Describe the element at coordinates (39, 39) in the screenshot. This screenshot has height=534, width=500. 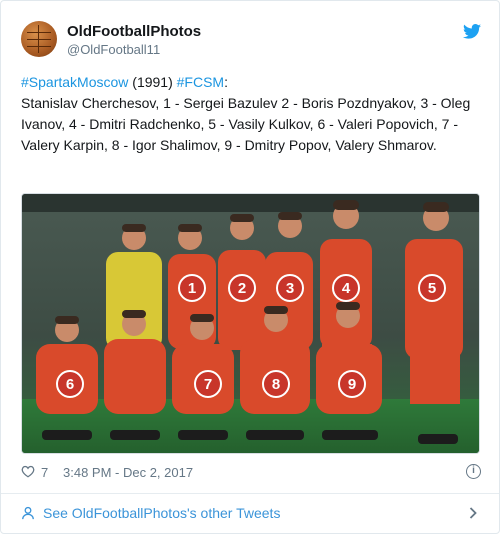
I see `avatar` at that location.